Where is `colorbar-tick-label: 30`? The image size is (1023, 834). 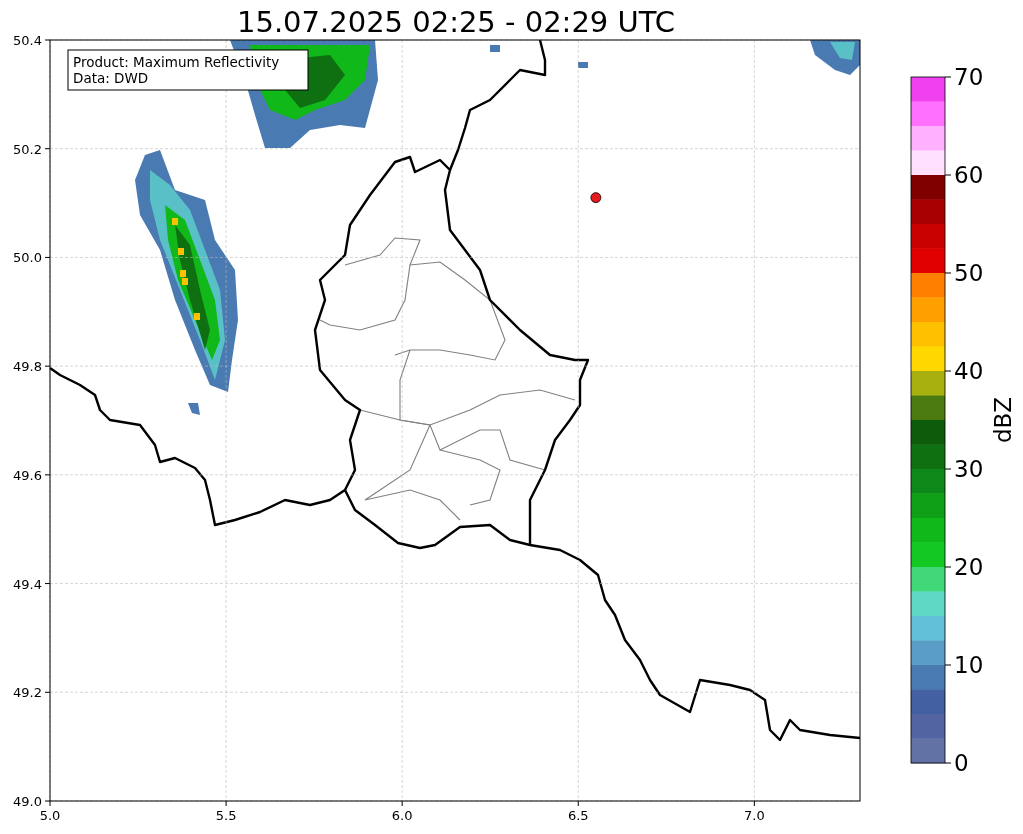
colorbar-tick-label: 30 is located at coordinates (969, 469).